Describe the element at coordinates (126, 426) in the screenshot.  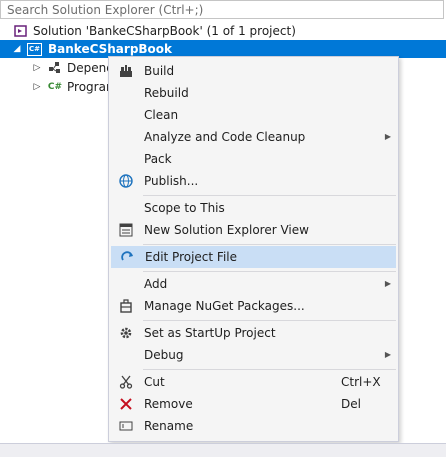
I see `rename-icon` at that location.